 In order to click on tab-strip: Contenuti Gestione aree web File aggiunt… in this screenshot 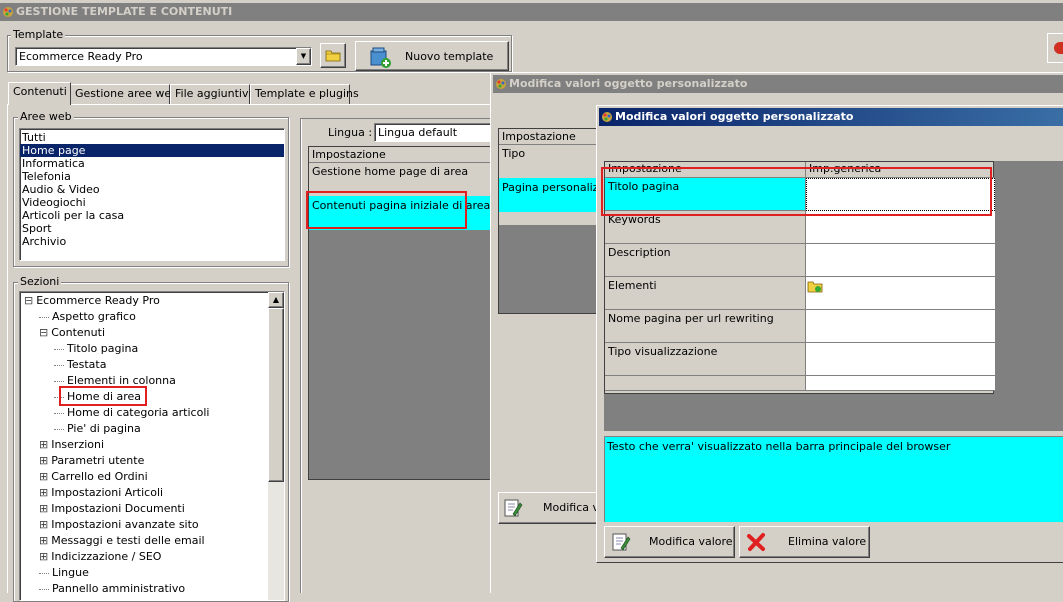, I will do `click(217, 94)`.